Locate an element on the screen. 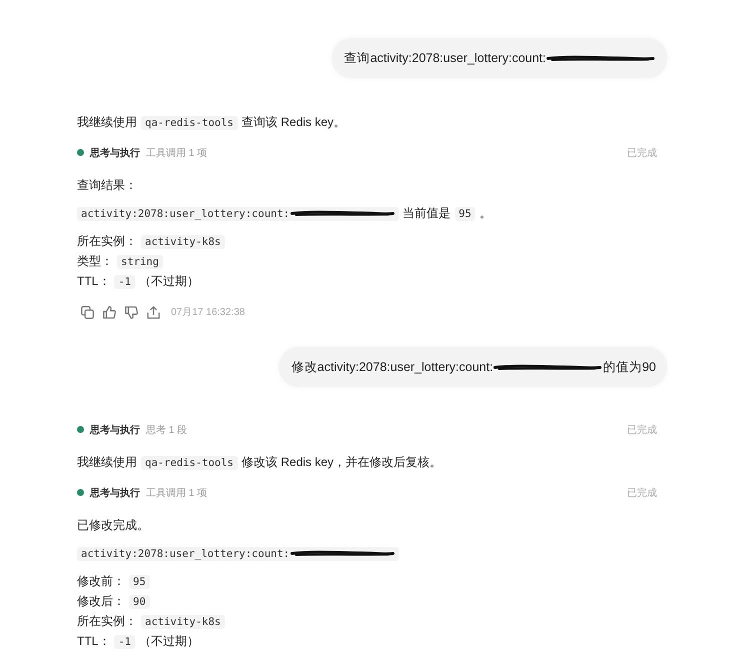  message-timestamp: 07月17 16:32:38 is located at coordinates (208, 312).